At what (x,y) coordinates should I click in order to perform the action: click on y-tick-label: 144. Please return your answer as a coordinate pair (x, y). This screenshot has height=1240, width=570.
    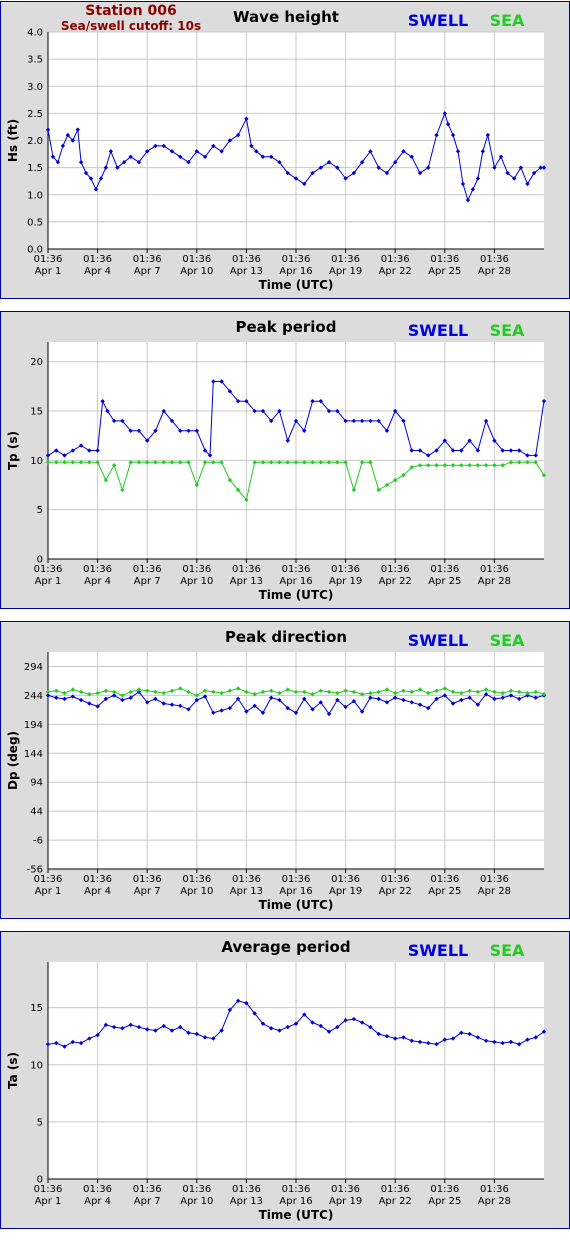
    Looking at the image, I should click on (33, 754).